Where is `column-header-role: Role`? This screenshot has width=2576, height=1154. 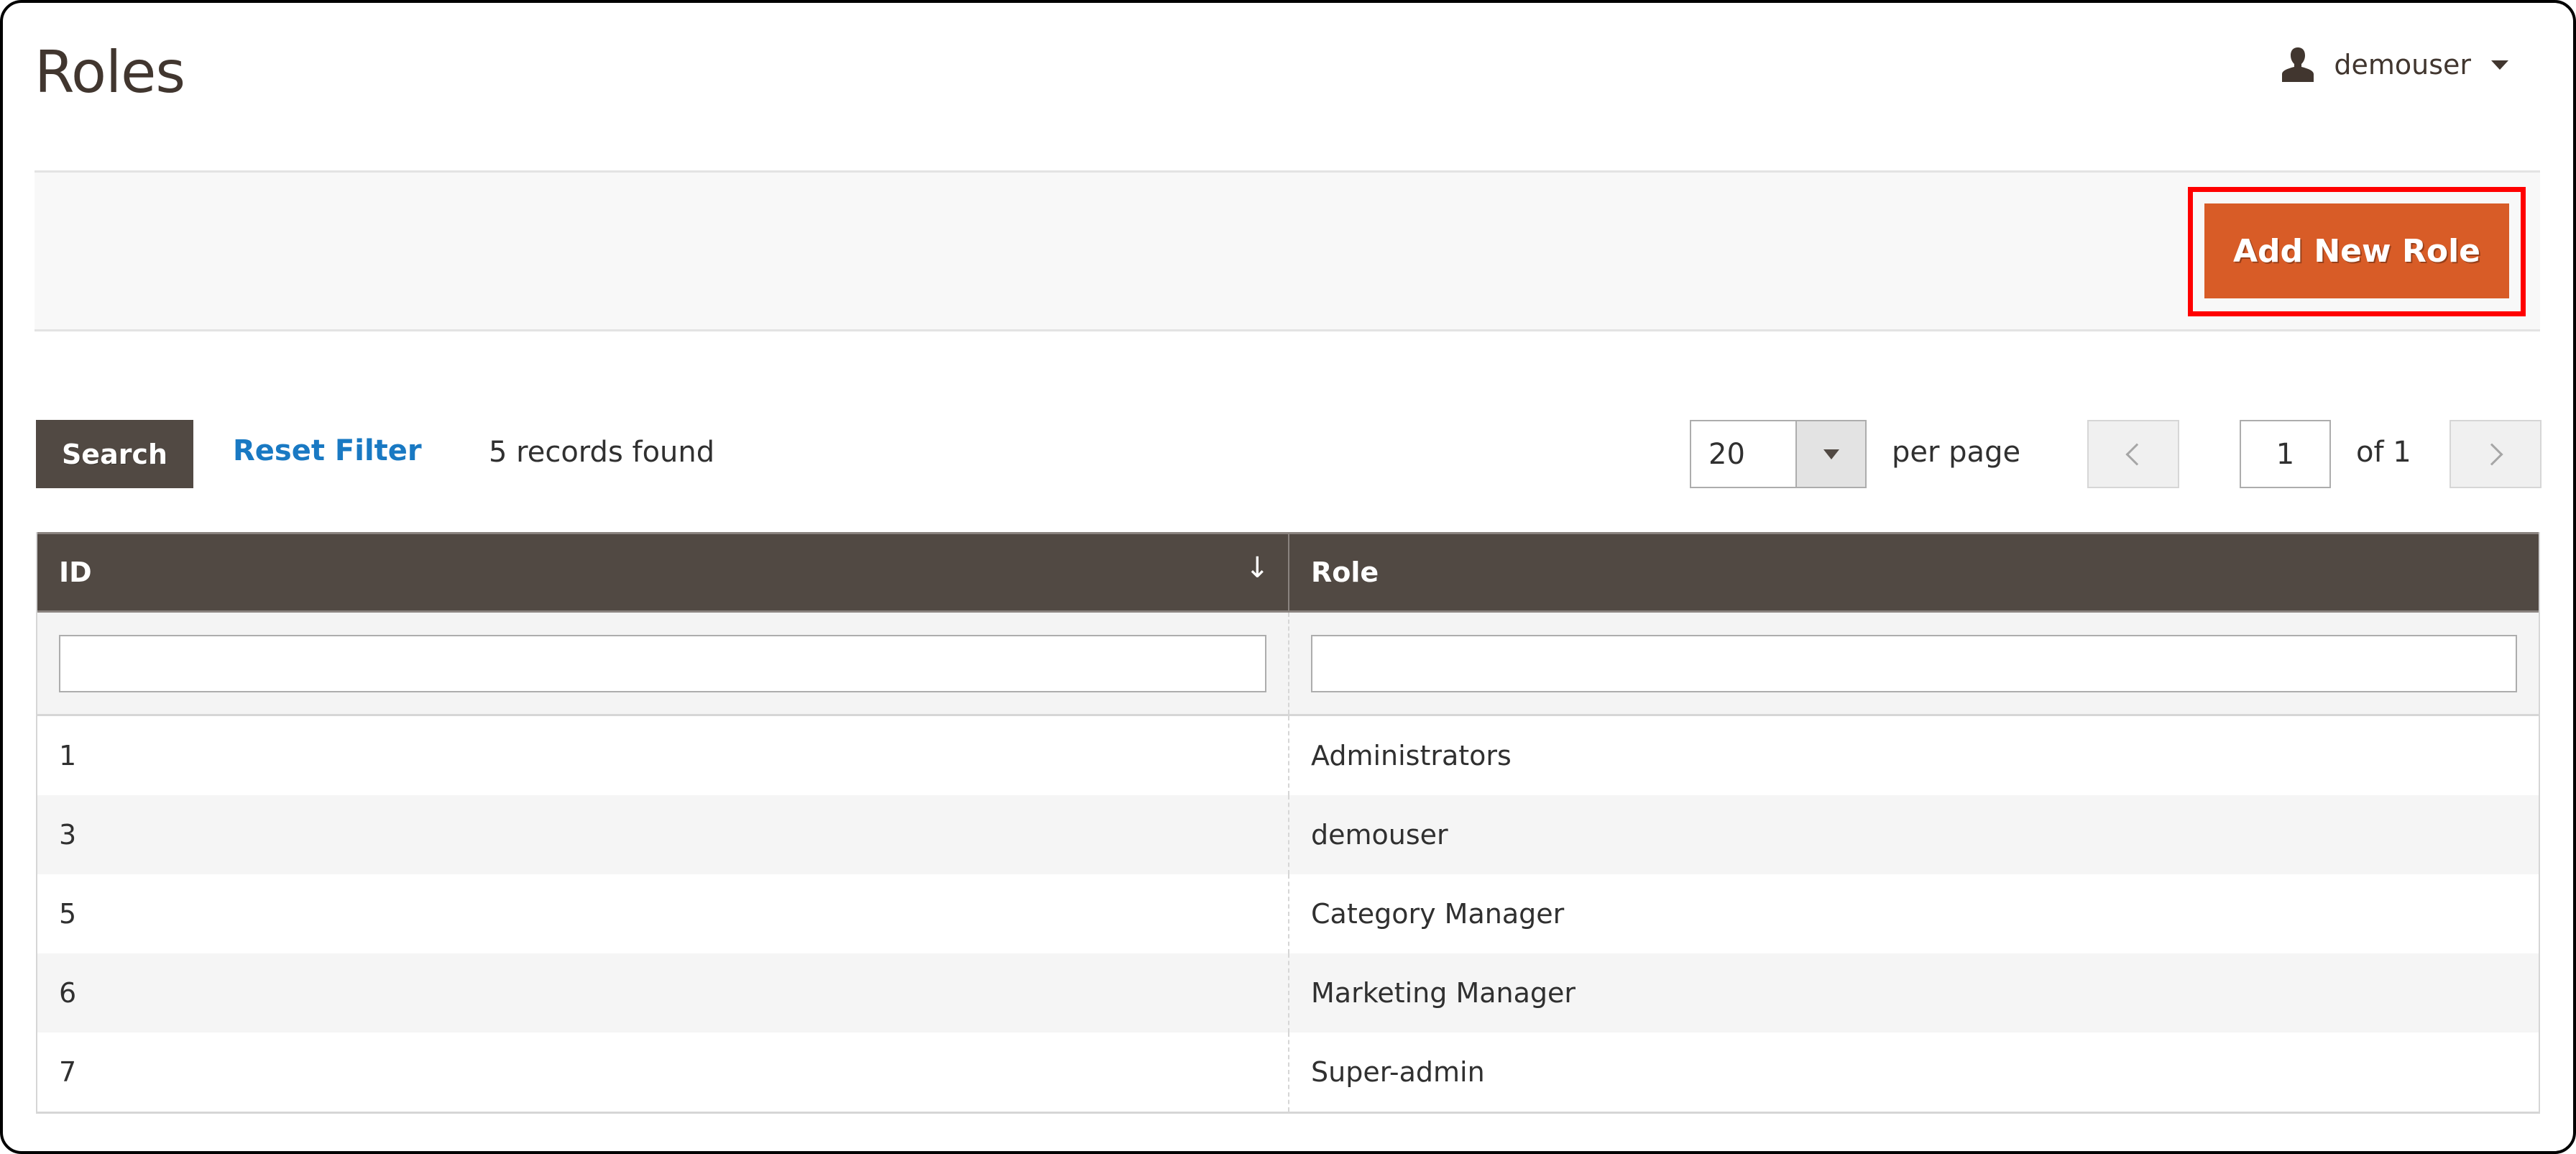
column-header-role: Role is located at coordinates (1914, 572).